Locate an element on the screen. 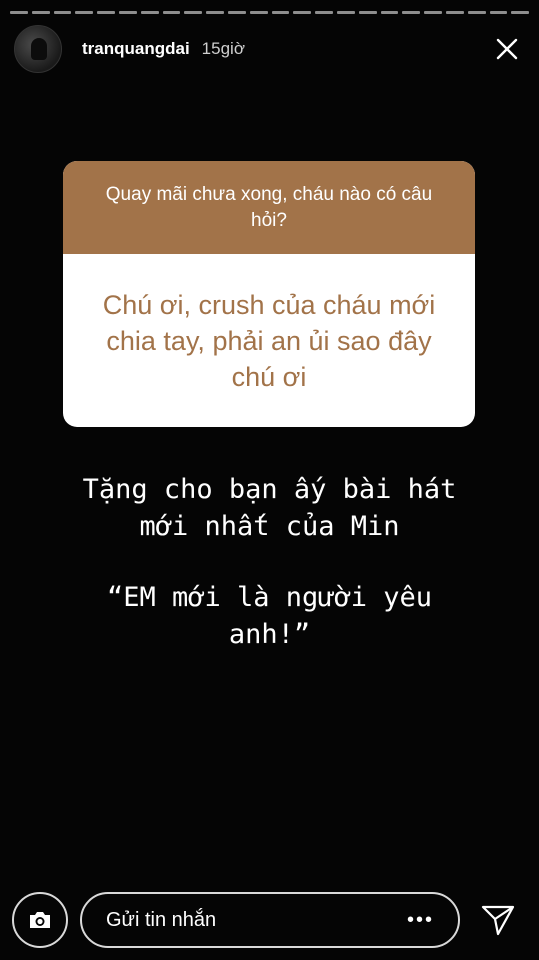 The width and height of the screenshot is (539, 960). post-time: 15giờ is located at coordinates (223, 48).